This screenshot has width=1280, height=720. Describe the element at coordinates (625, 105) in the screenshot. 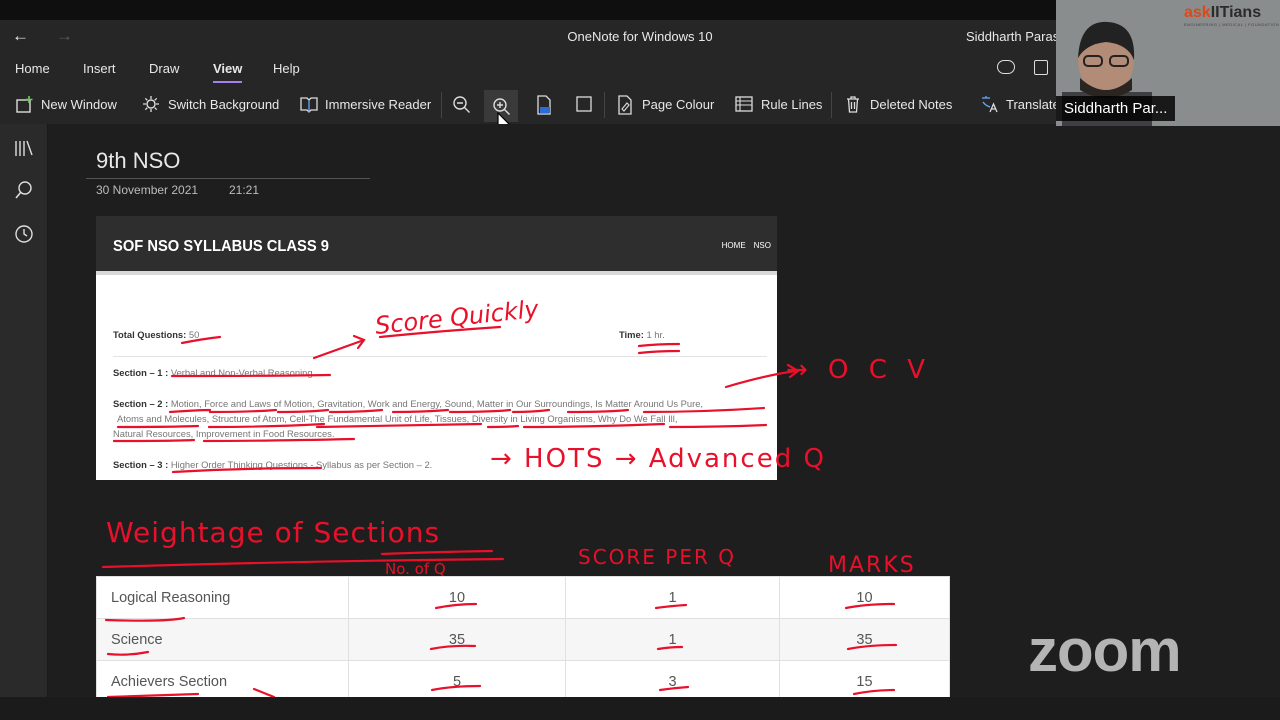

I see `page-colour-icon` at that location.